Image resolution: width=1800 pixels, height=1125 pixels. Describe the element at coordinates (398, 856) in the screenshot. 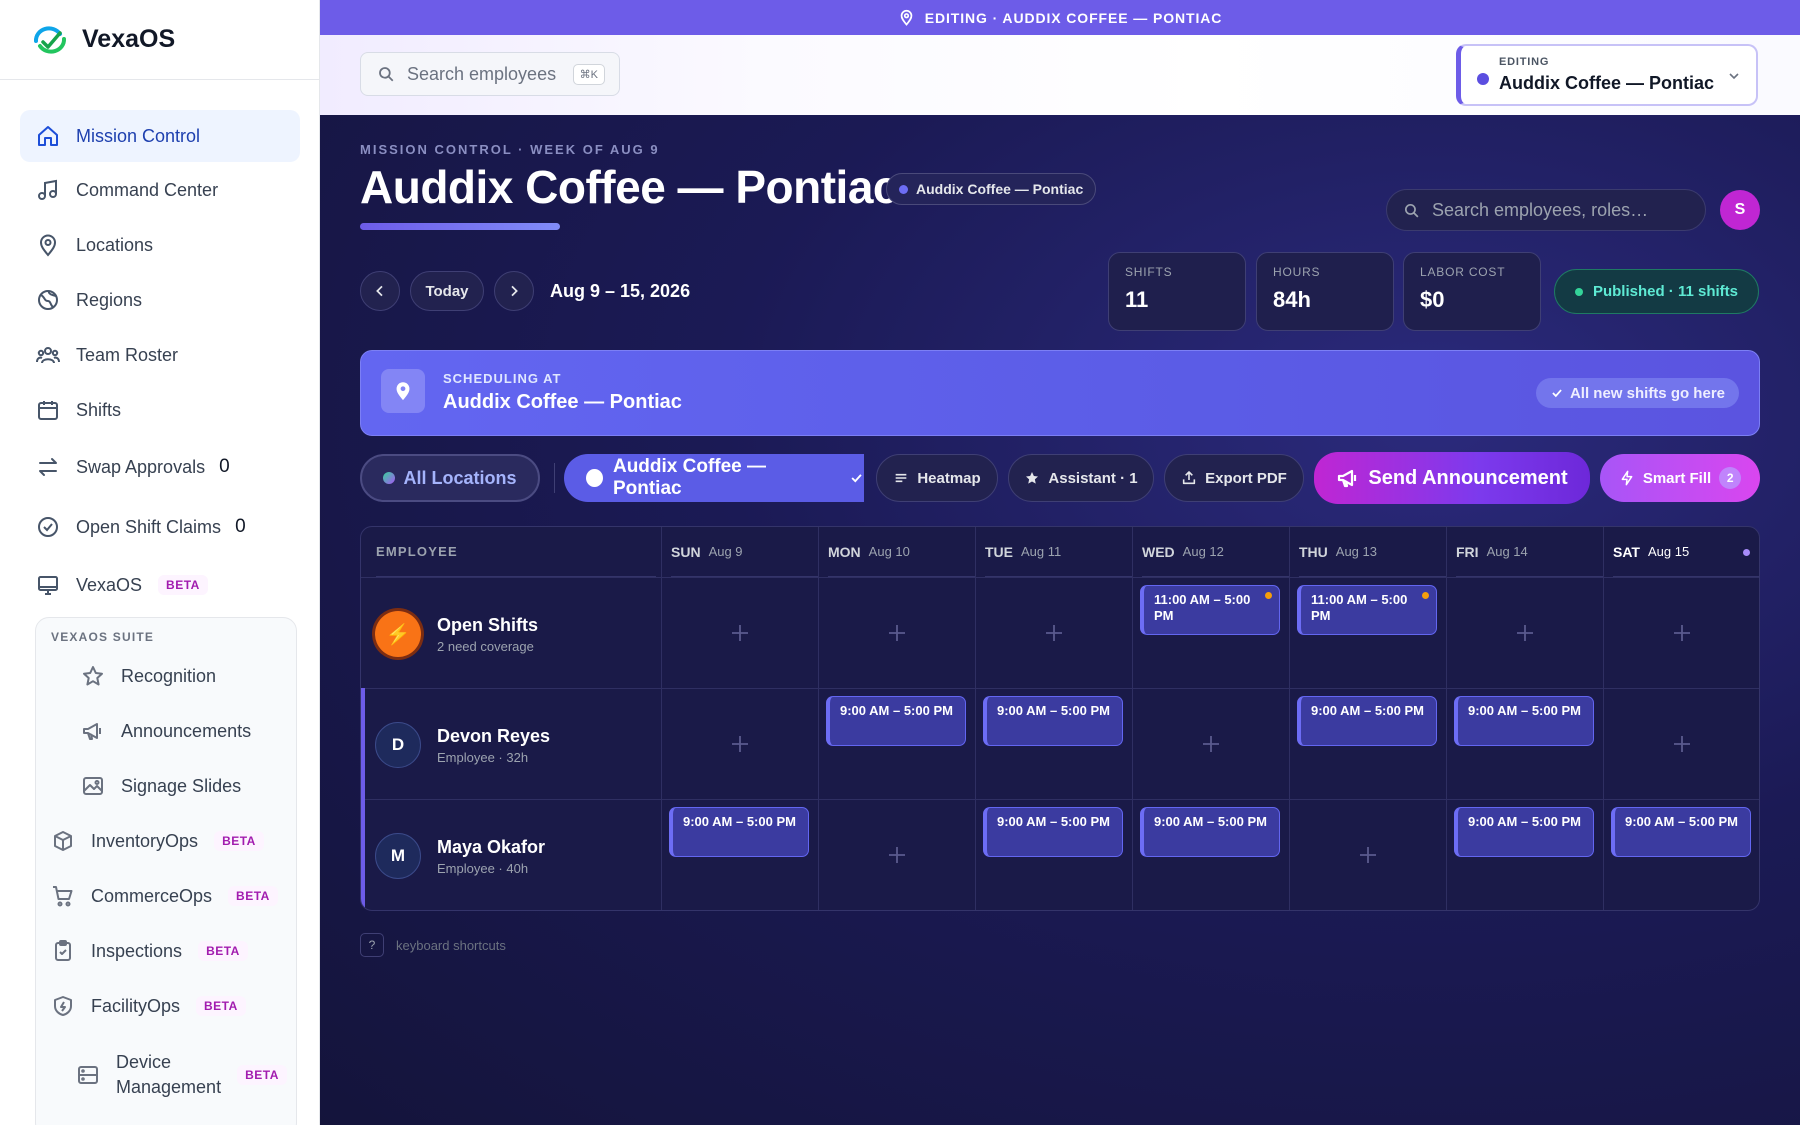

I see `employee-avatar: M` at that location.